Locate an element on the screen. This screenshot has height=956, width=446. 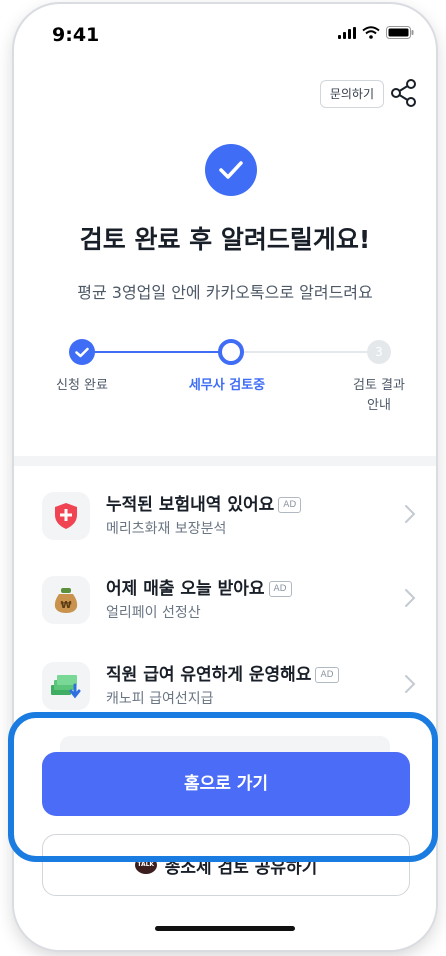
step-label-result: 검토 결과 안내 is located at coordinates (379, 395).